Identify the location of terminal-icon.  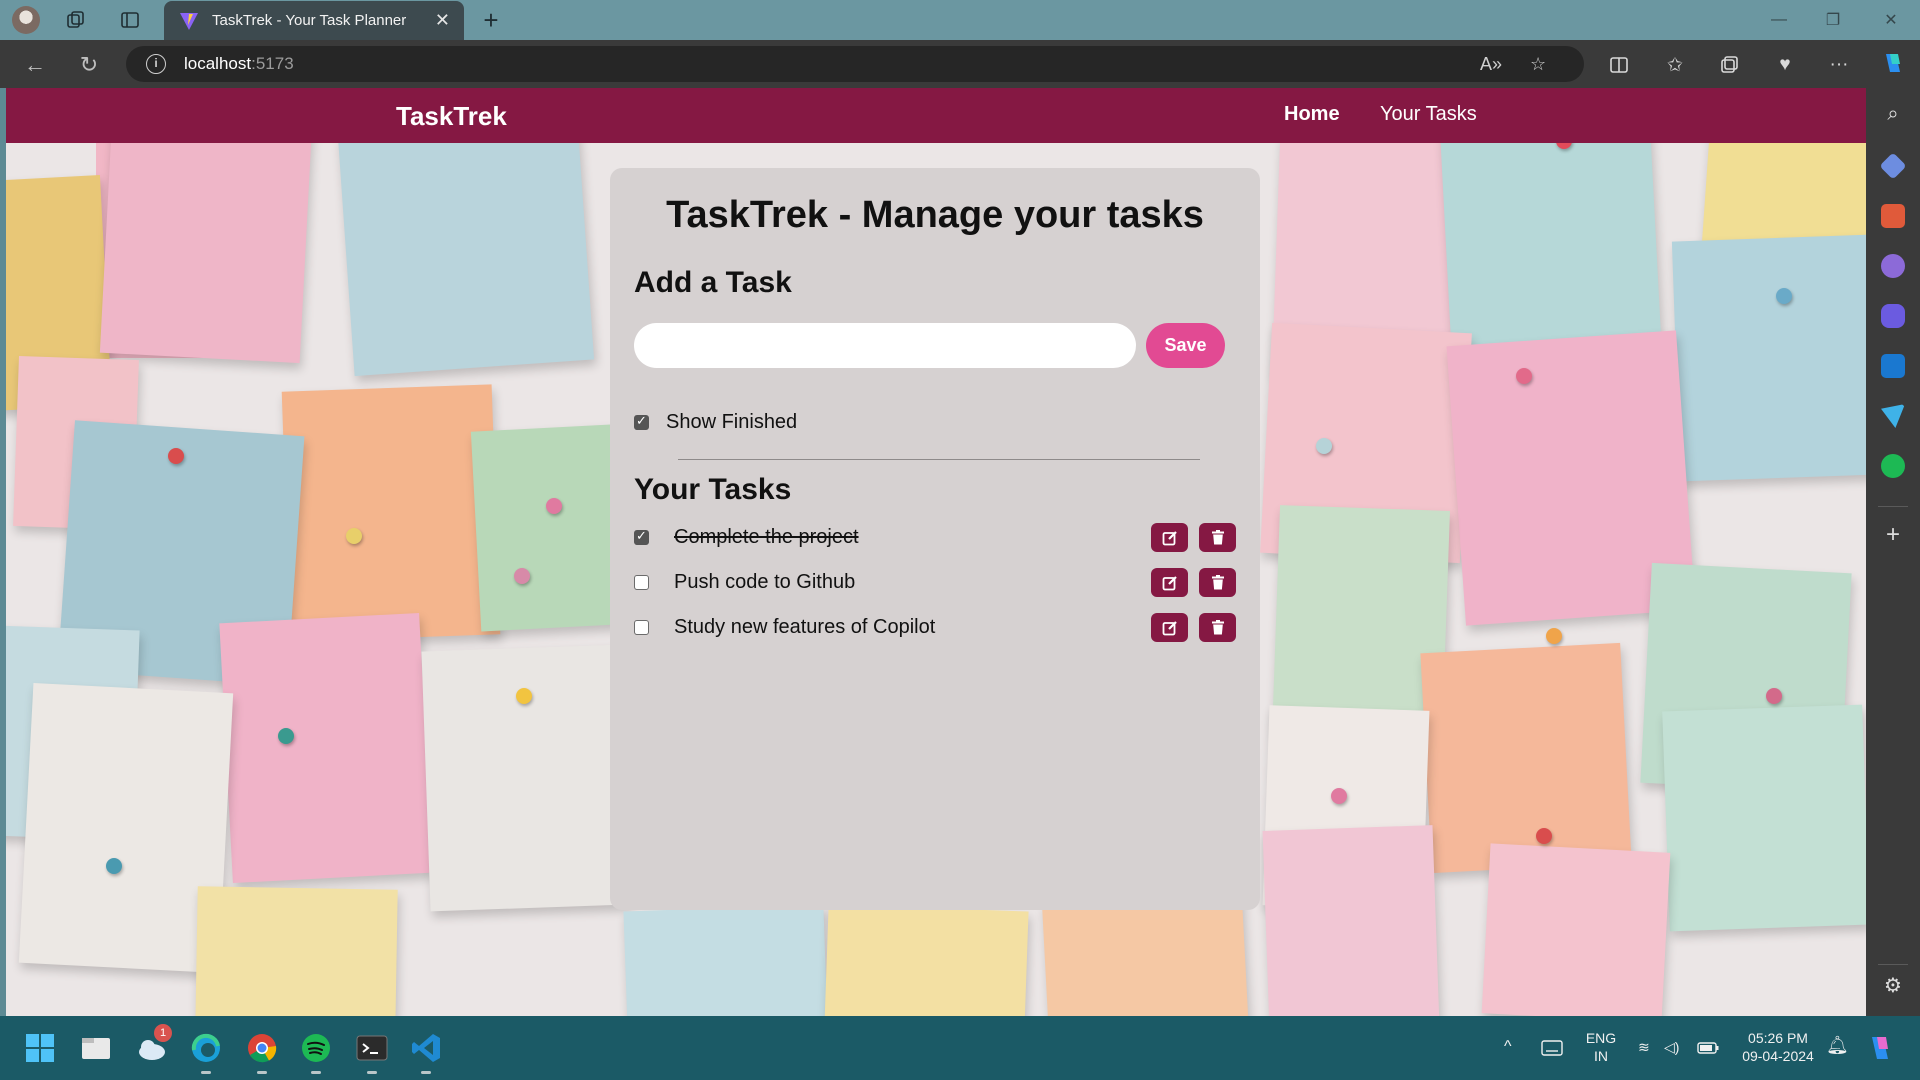
(372, 1048).